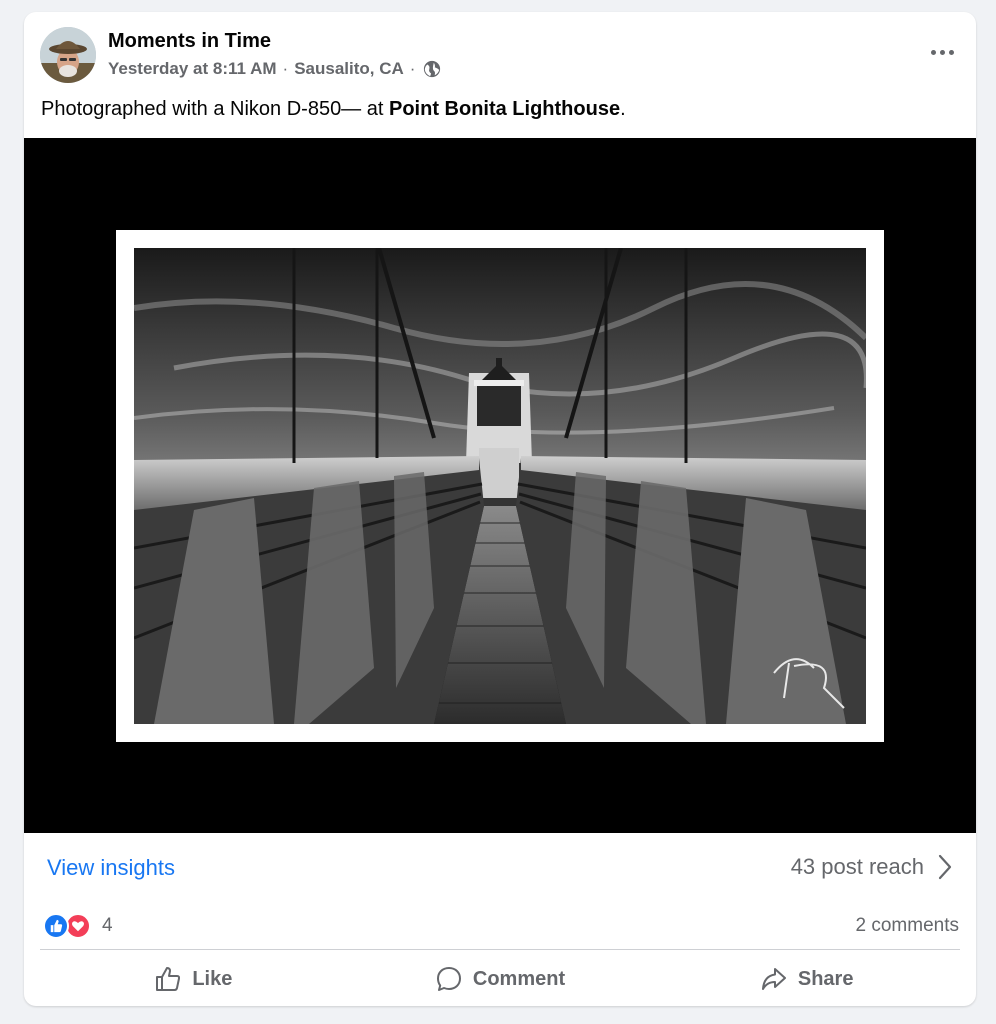 Image resolution: width=996 pixels, height=1024 pixels. Describe the element at coordinates (448, 979) in the screenshot. I see `comment-bubble-icon` at that location.